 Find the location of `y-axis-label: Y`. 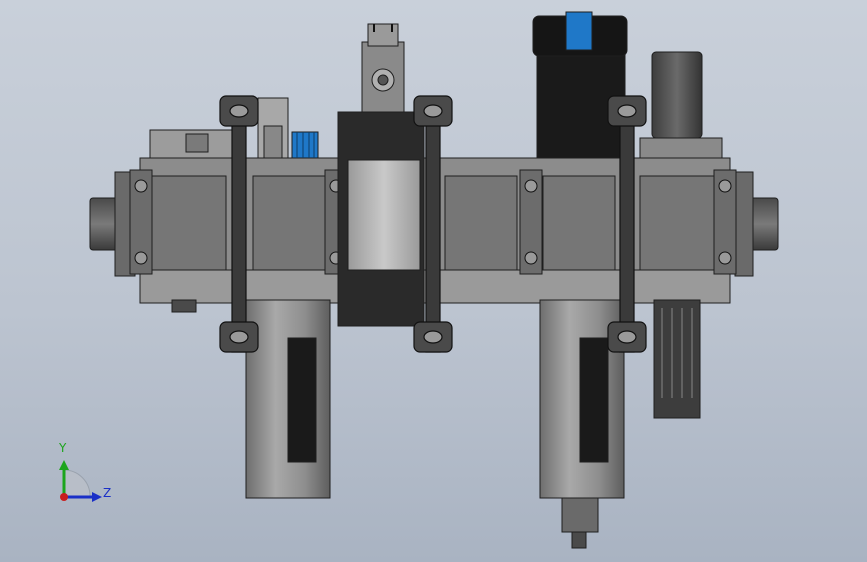

y-axis-label: Y is located at coordinates (63, 448).